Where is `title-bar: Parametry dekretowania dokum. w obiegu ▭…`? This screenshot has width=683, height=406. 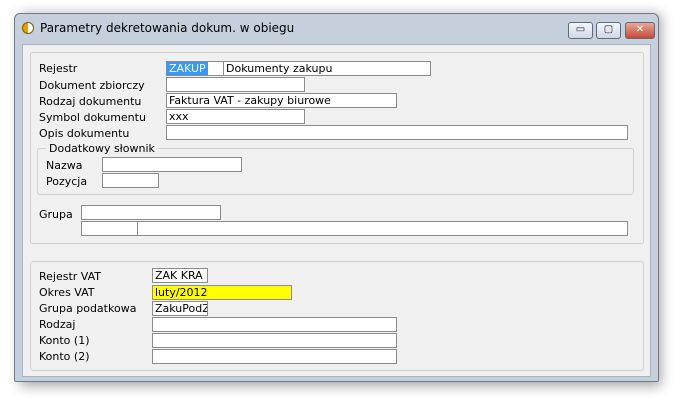 title-bar: Parametry dekretowania dokum. w obiegu ▭… is located at coordinates (336, 29).